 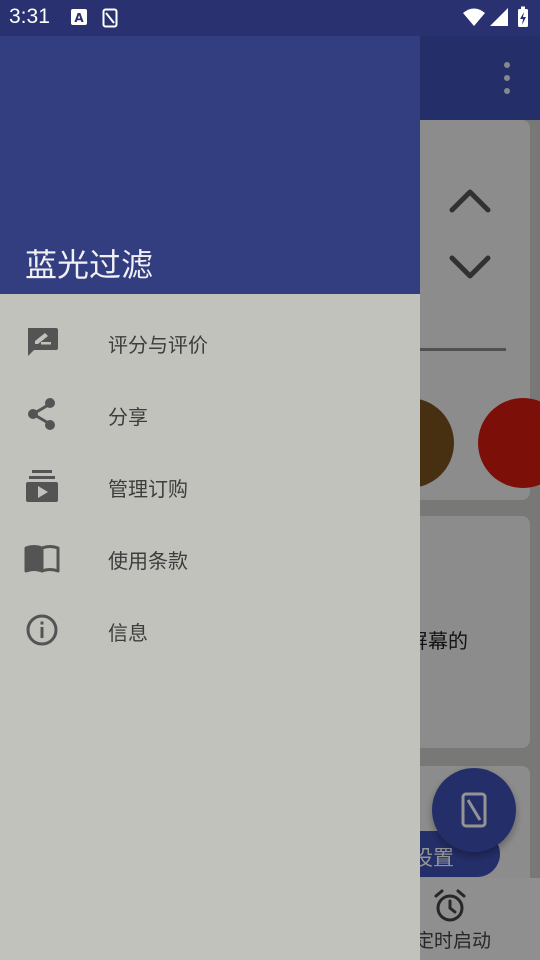 What do you see at coordinates (128, 417) in the screenshot?
I see `menu-label-share: 分享` at bounding box center [128, 417].